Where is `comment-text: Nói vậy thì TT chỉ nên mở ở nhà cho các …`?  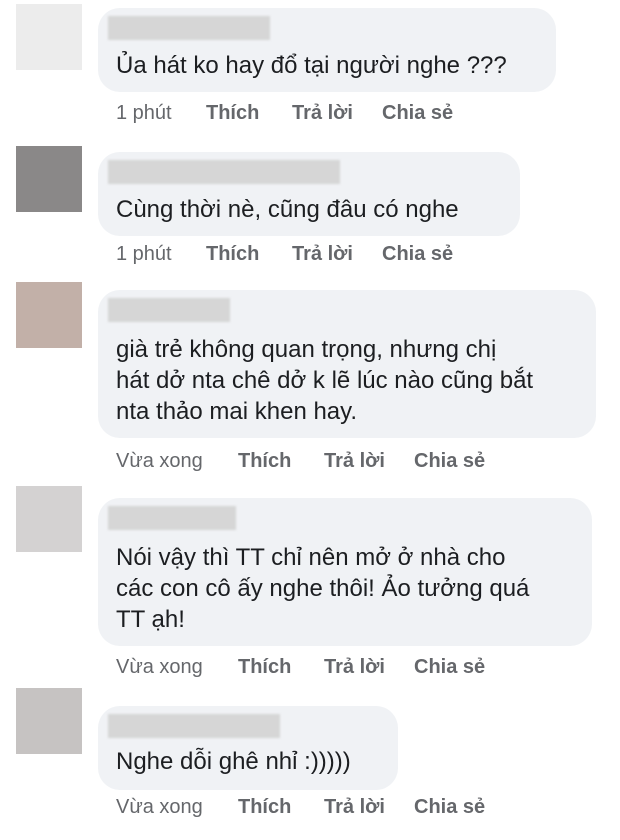 comment-text: Nói vậy thì TT chỉ nên mở ở nhà cho các … is located at coordinates (323, 588).